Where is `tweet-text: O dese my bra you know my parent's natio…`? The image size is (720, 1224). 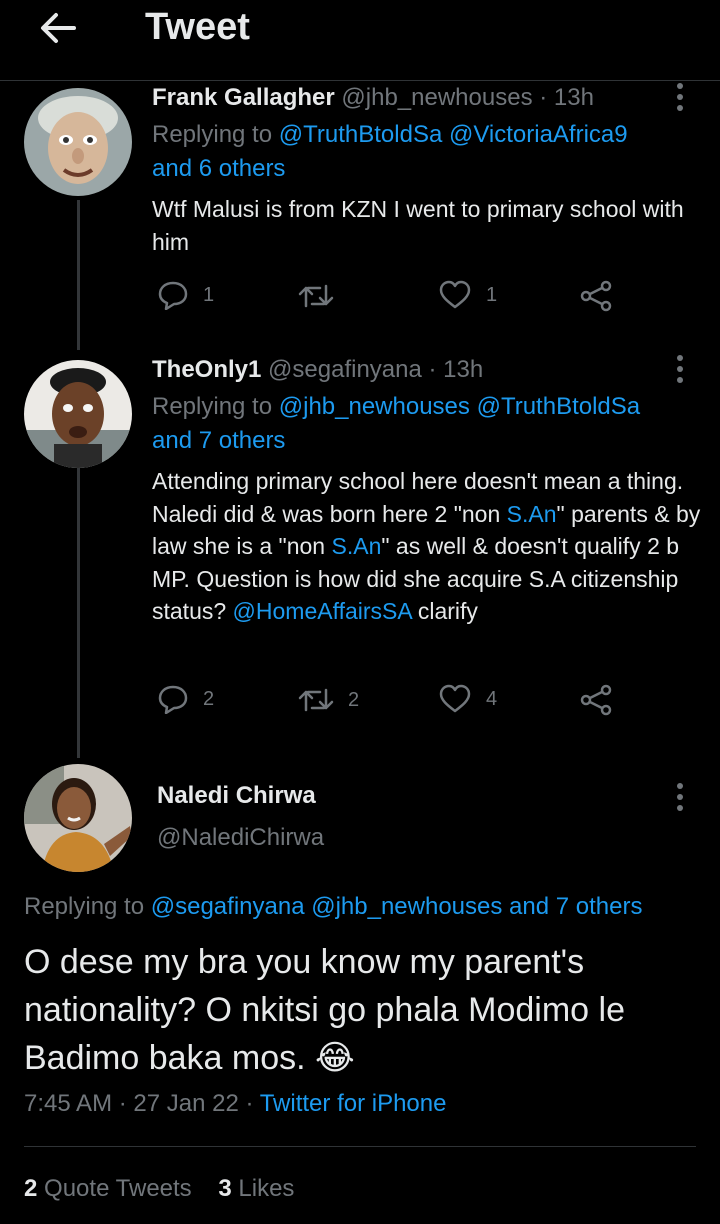 tweet-text: O dese my bra you know my parent's natio… is located at coordinates (324, 1010).